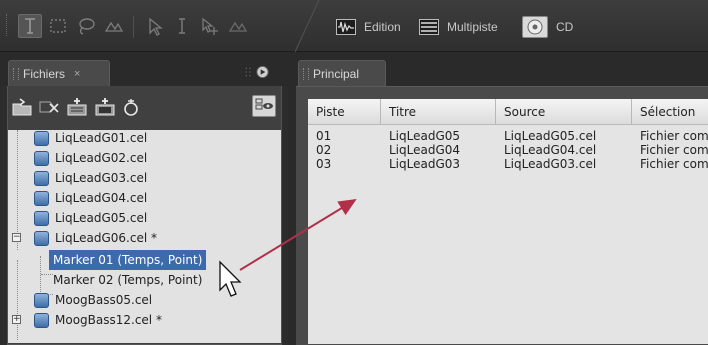 The height and width of the screenshot is (345, 708). I want to click on tab-principal-label: Principal, so click(336, 73).